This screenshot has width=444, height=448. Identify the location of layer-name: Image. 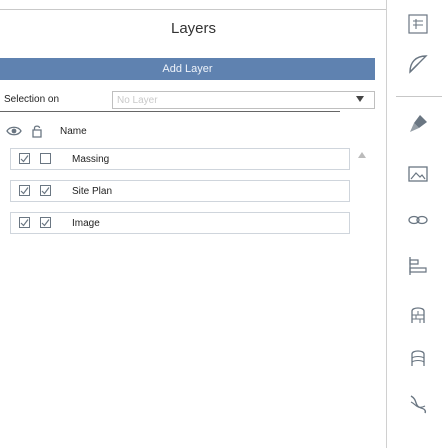
(86, 223).